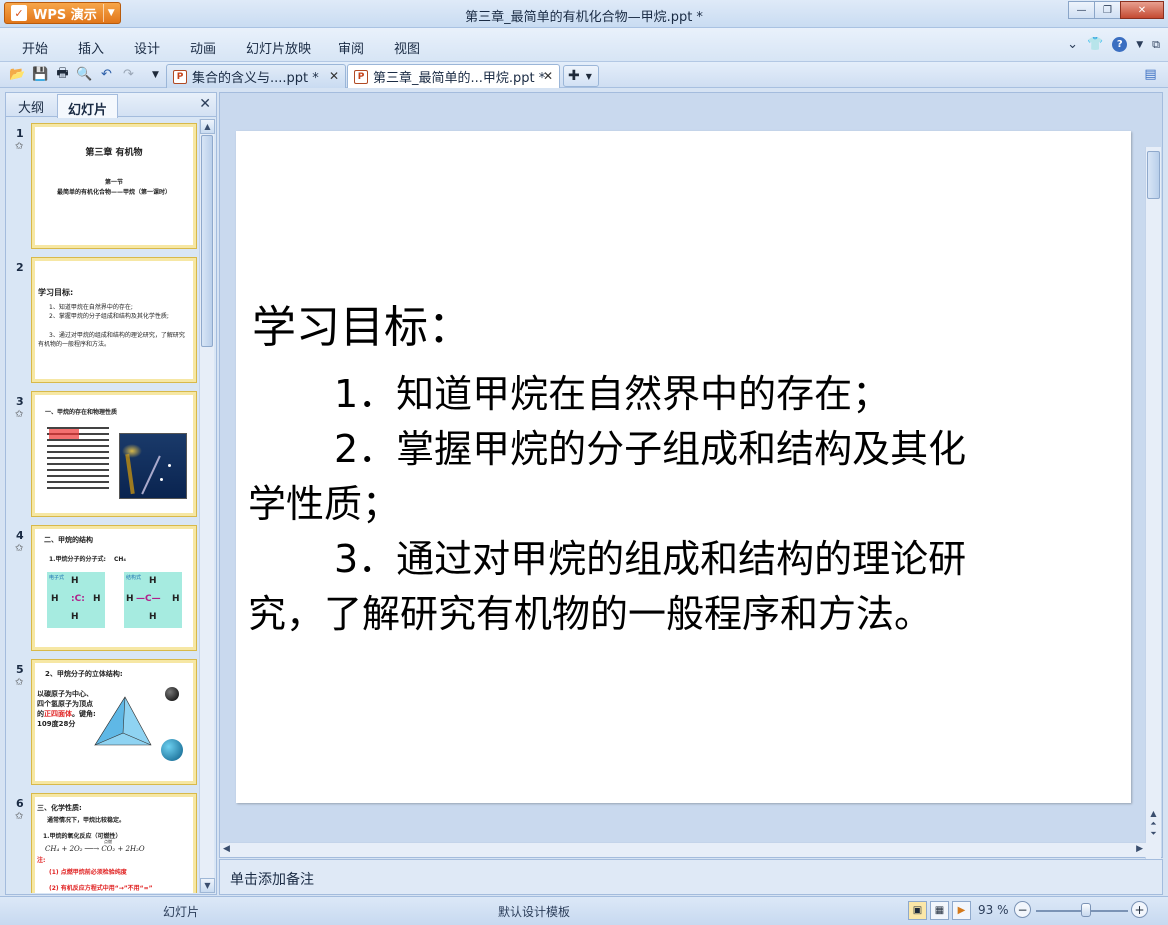 This screenshot has height=925, width=1168. What do you see at coordinates (17, 74) in the screenshot?
I see `open-icon: 📂` at bounding box center [17, 74].